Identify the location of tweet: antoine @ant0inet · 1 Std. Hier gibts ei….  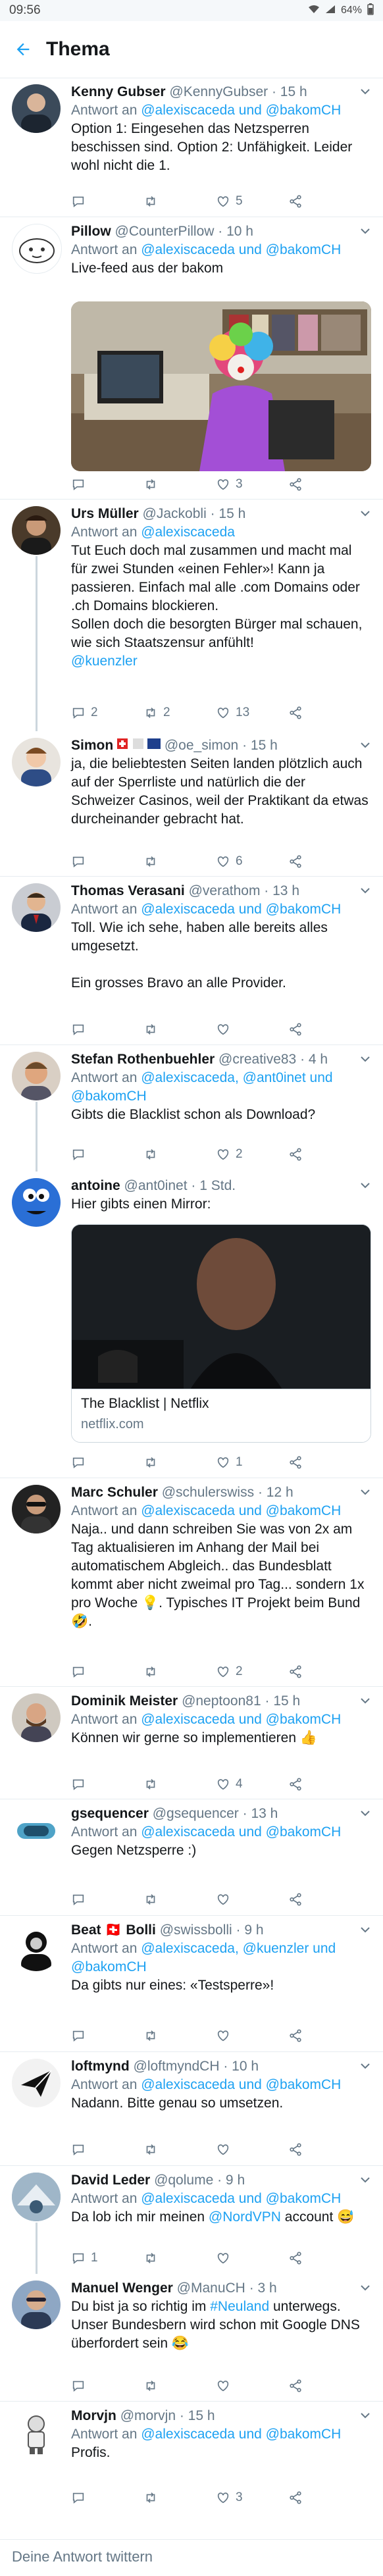
(191, 1325).